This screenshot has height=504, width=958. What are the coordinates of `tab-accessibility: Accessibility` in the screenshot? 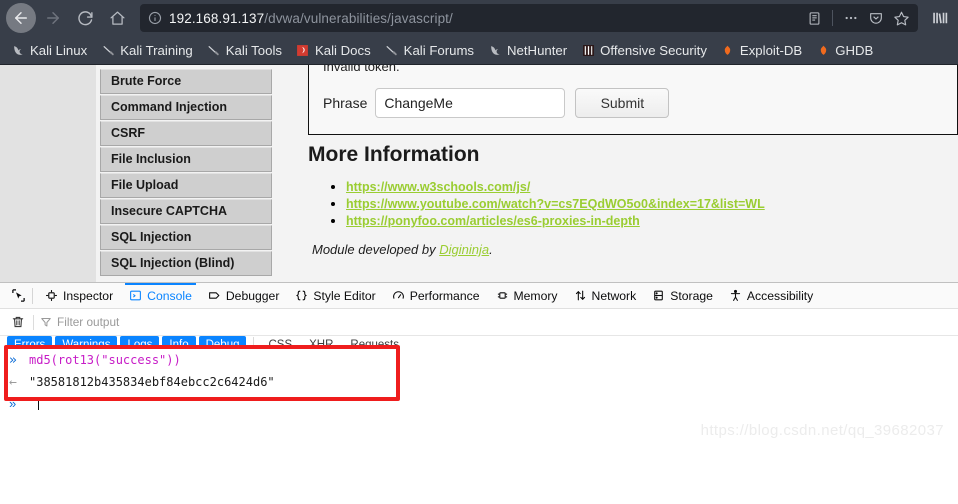 It's located at (771, 295).